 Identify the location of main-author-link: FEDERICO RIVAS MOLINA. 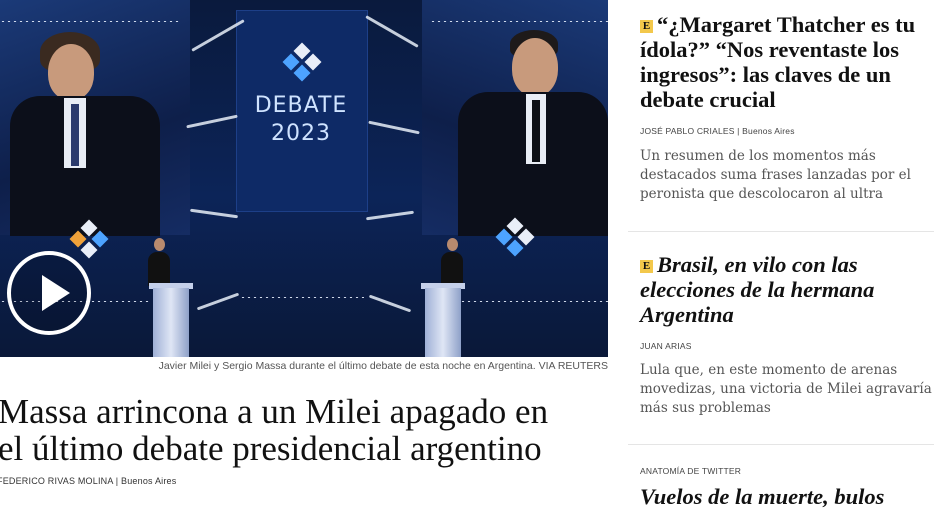
(56, 481).